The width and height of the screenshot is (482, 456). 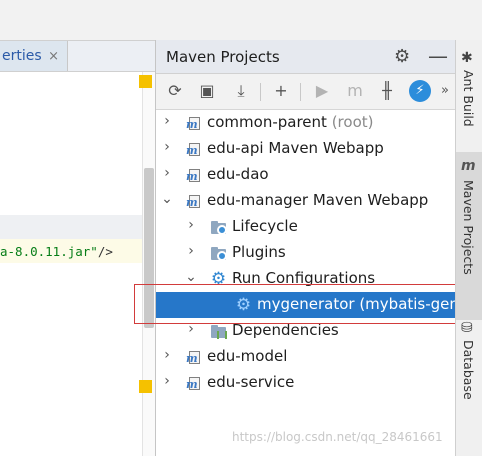 I want to click on editor-top-bar, so click(x=77, y=20).